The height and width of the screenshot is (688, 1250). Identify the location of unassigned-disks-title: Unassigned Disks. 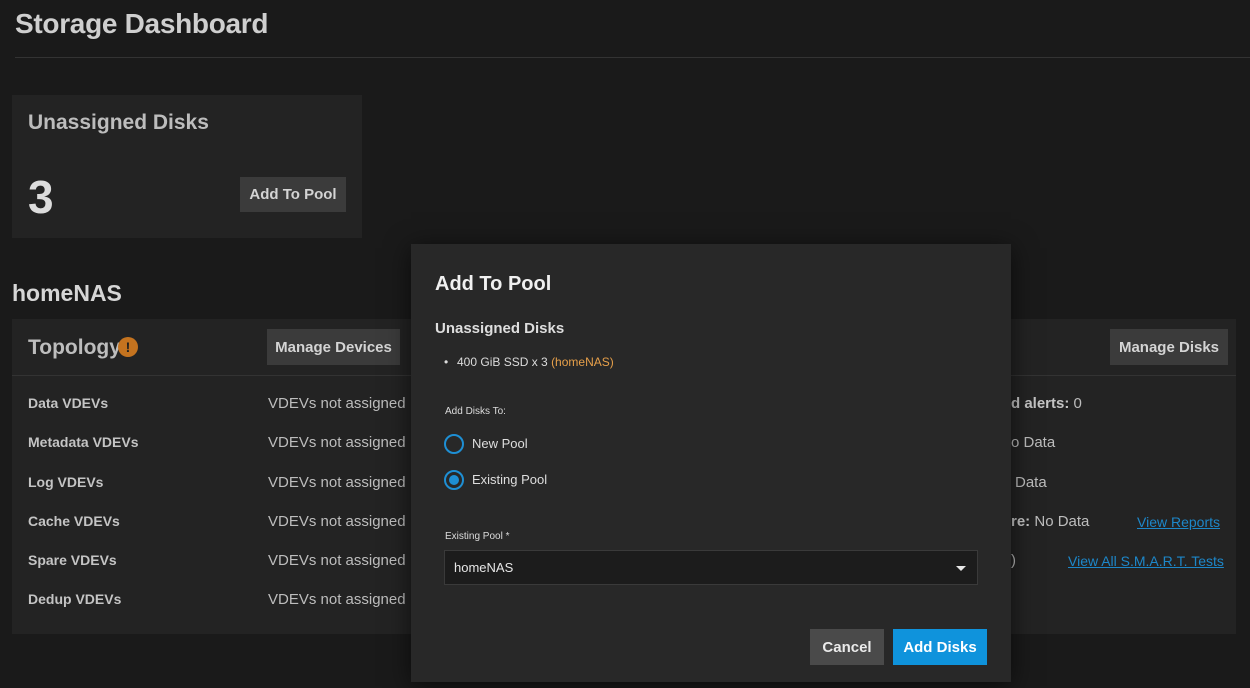
(118, 122).